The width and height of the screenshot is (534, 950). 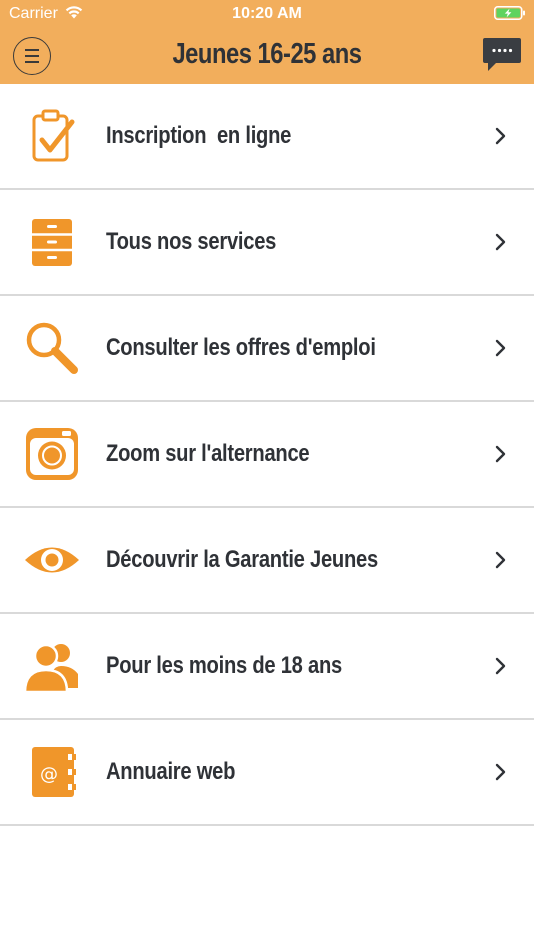 I want to click on page-title: Jeunes 16-25 ans, so click(x=267, y=54).